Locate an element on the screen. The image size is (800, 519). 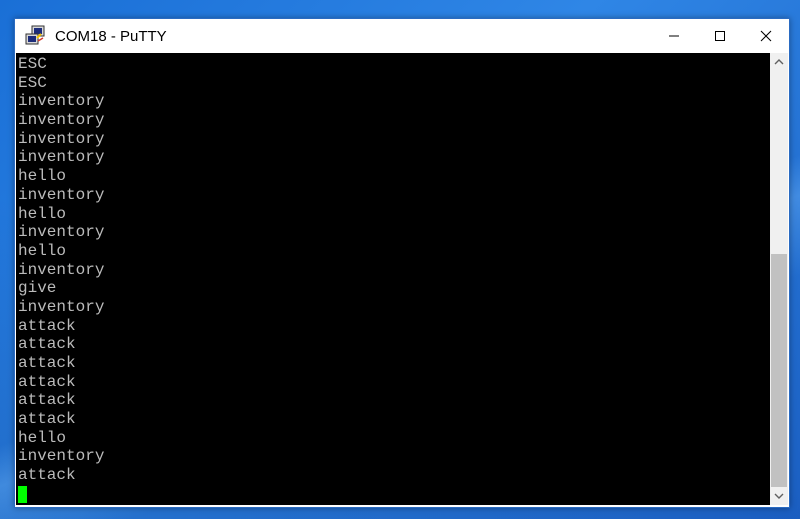
scrollbar-track is located at coordinates (779, 279).